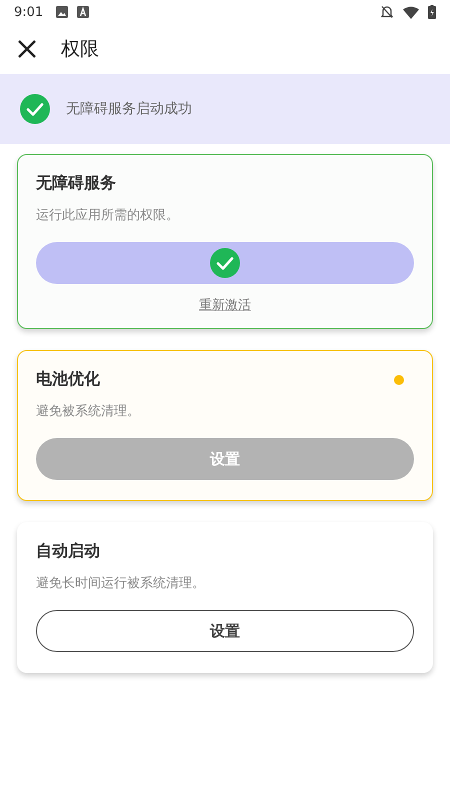 This screenshot has width=450, height=800. I want to click on card-description: 避免被系统清理。, so click(88, 411).